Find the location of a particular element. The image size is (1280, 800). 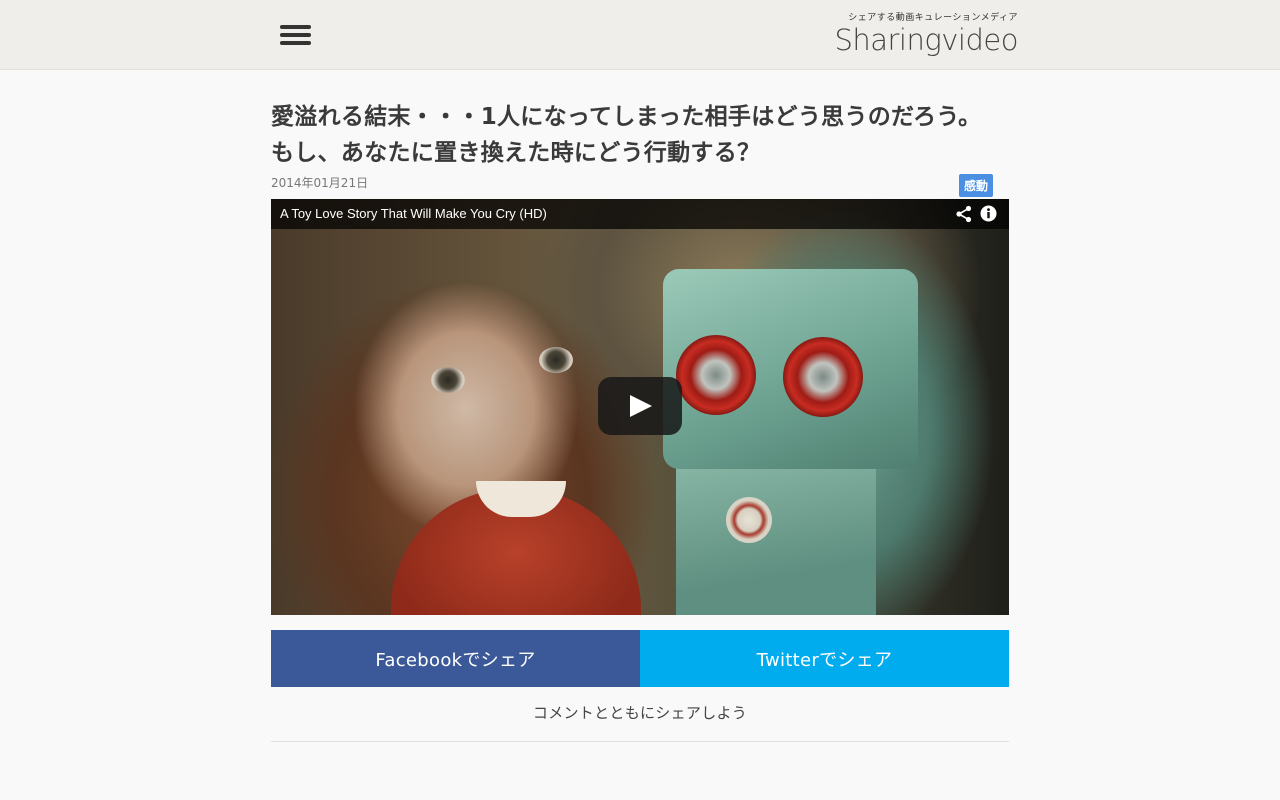

site-logo: シェアする動画キュレーションメディア Sharingvideo is located at coordinates (926, 34).